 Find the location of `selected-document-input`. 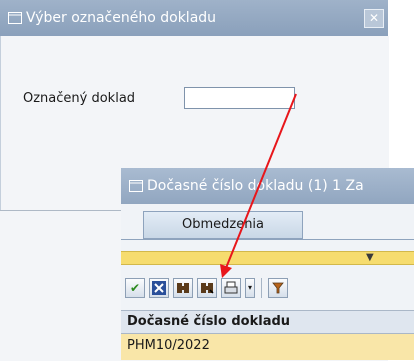

selected-document-input is located at coordinates (239, 98).